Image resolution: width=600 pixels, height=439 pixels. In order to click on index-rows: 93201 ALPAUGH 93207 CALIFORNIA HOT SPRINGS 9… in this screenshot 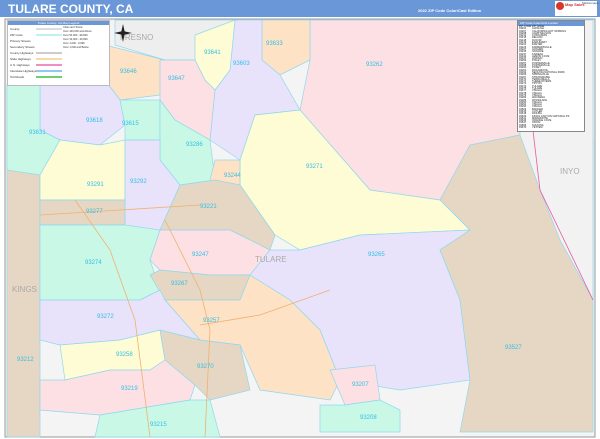, I will do `click(551, 78)`.